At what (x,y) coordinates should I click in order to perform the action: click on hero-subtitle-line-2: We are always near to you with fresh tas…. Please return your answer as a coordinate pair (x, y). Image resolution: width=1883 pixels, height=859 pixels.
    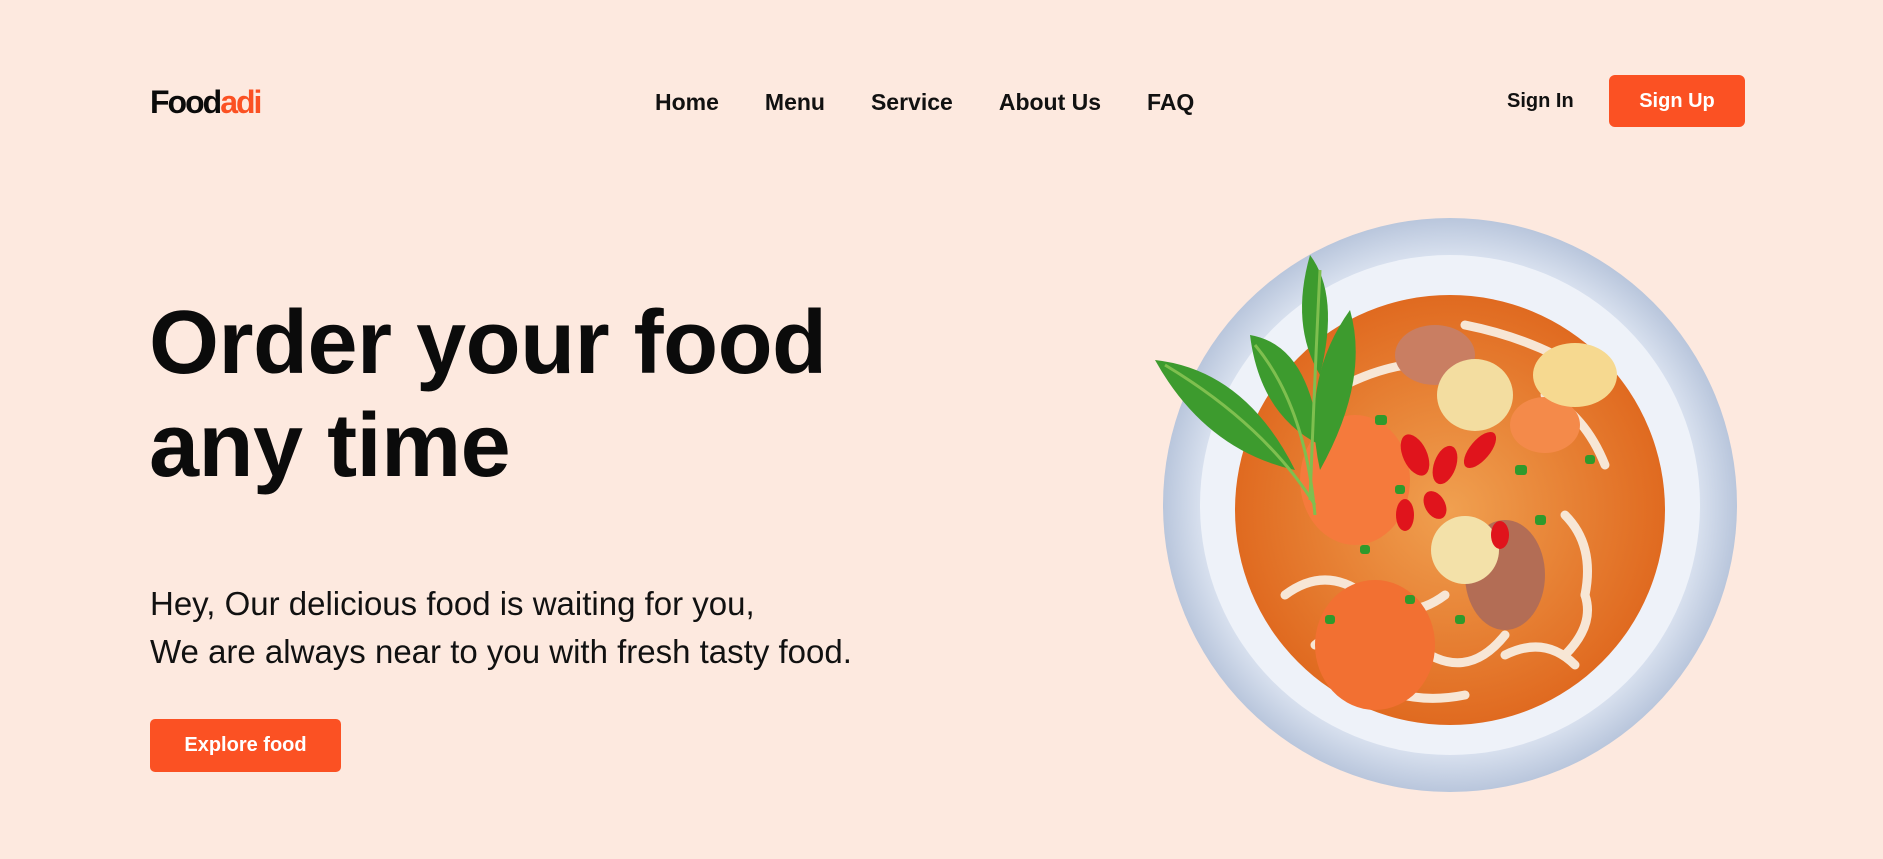
    Looking at the image, I should click on (501, 651).